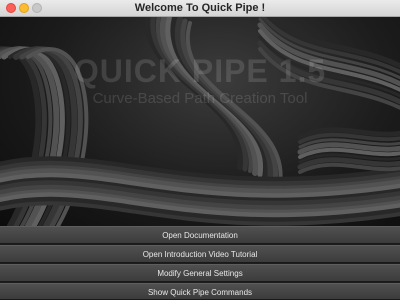 This screenshot has width=400, height=300. I want to click on logo-subtitle: Curve-Based Path Creation Tool, so click(200, 98).